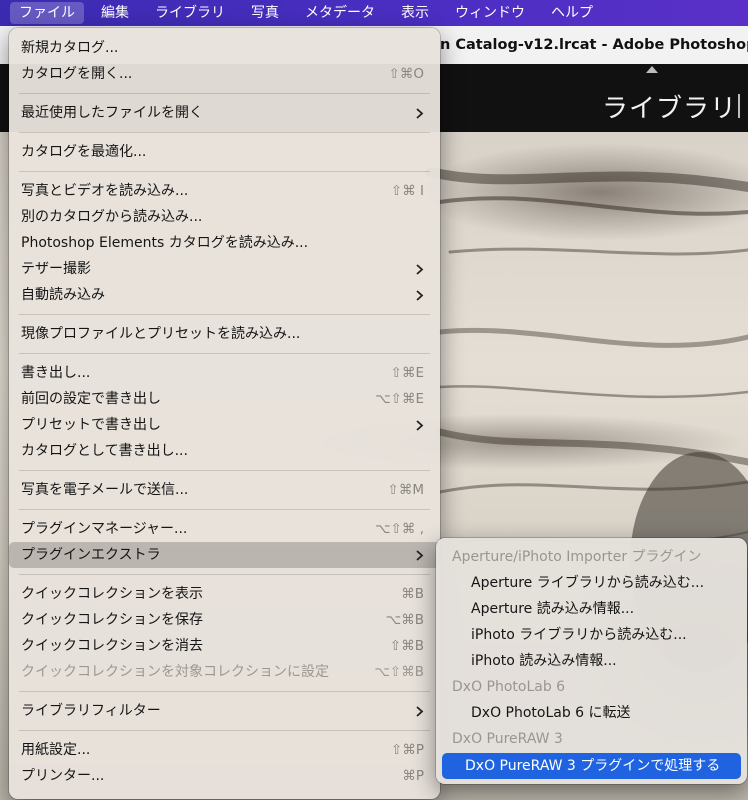  What do you see at coordinates (91, 425) in the screenshot?
I see `menu-item-label: プリセットで書き出し` at bounding box center [91, 425].